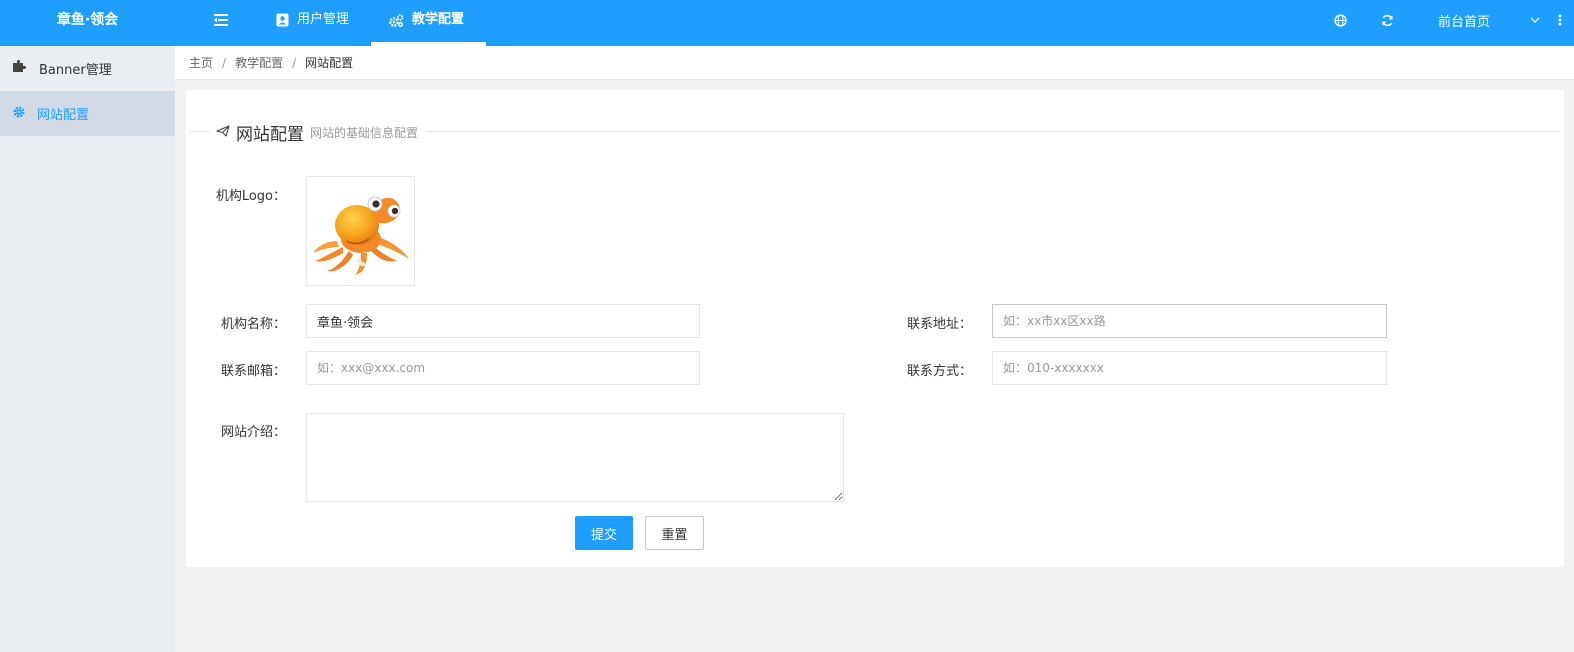 This screenshot has height=652, width=1574. What do you see at coordinates (87, 20) in the screenshot?
I see `brand-logo-text: 章鱼·领会` at bounding box center [87, 20].